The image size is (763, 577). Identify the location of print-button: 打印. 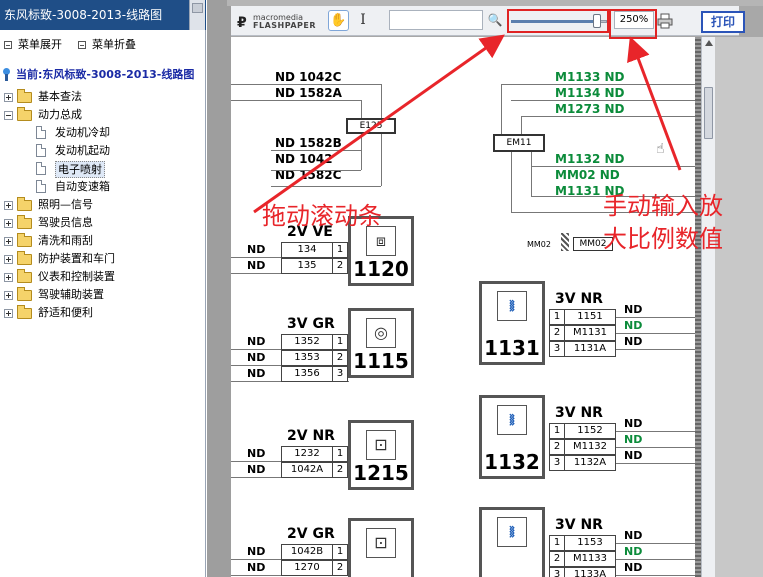
(723, 22).